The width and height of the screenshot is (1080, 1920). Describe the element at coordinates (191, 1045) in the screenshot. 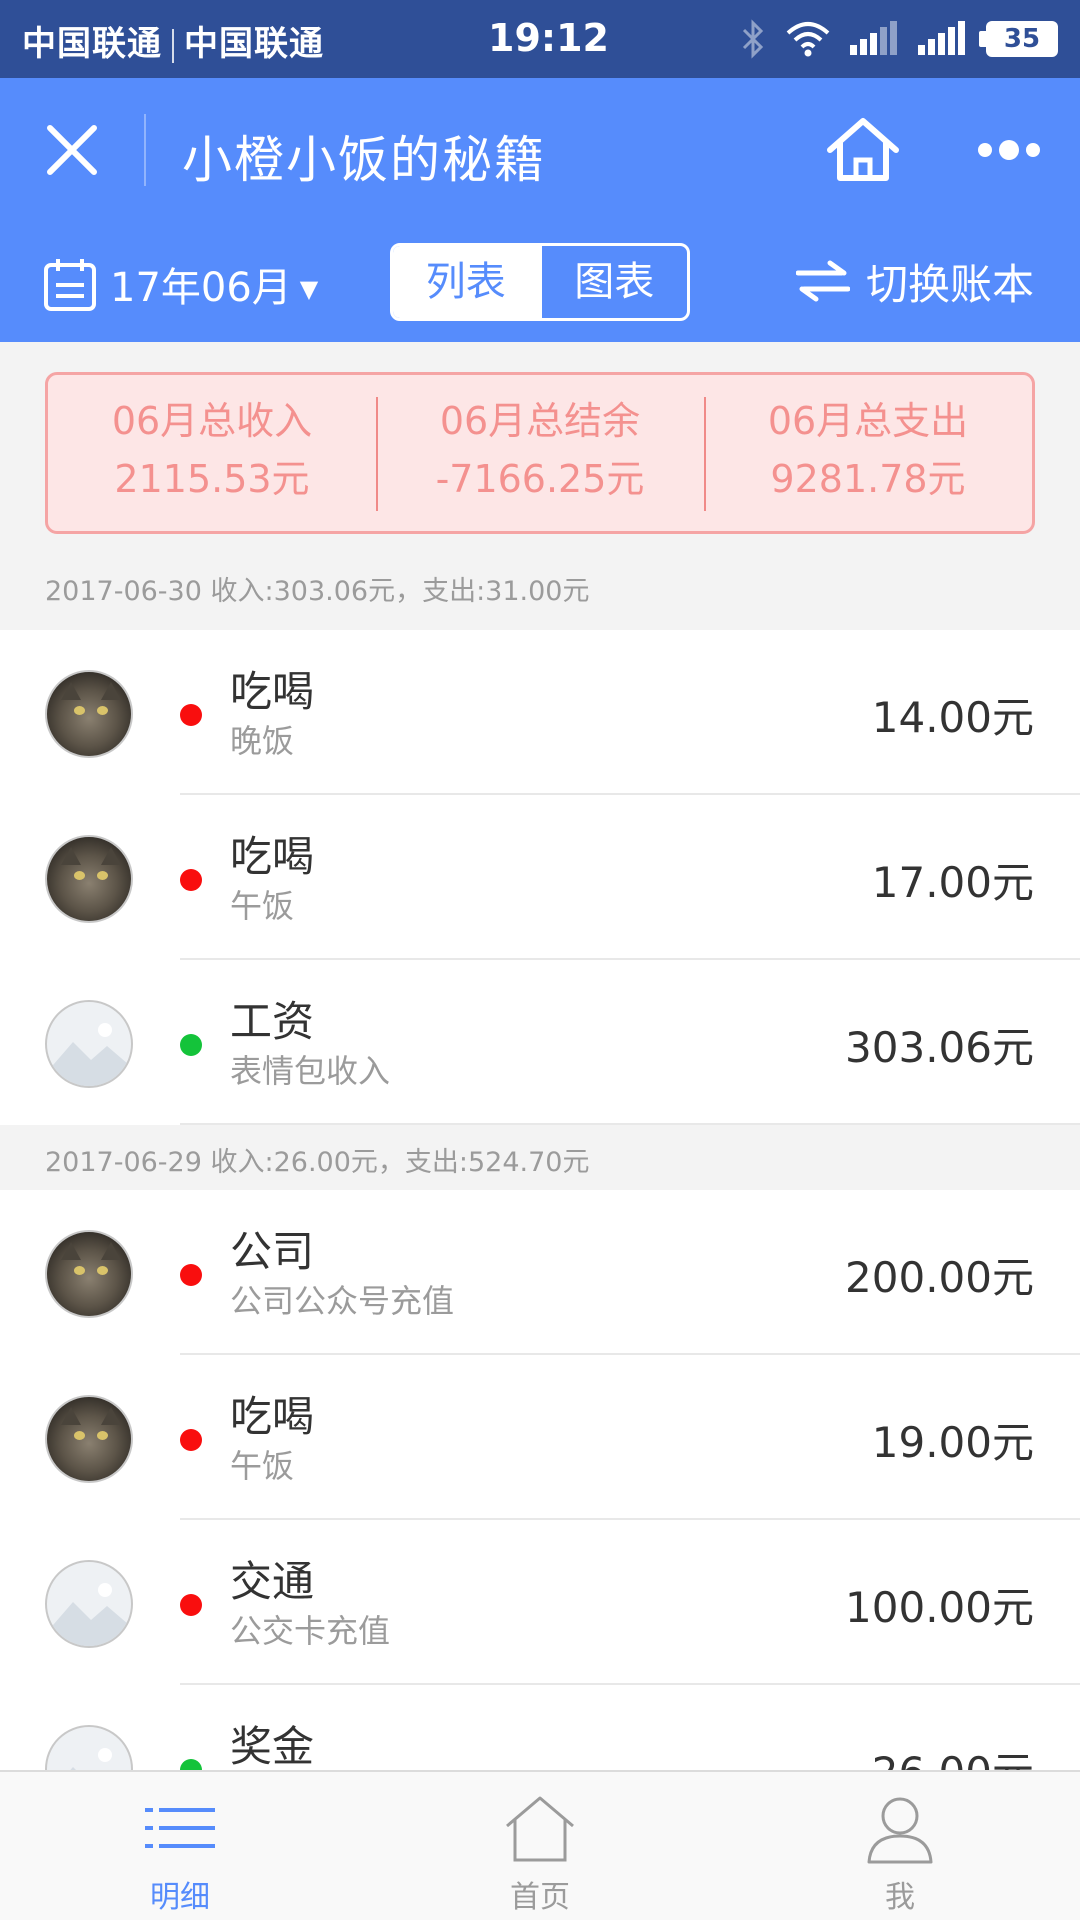

I see `income-dot` at that location.